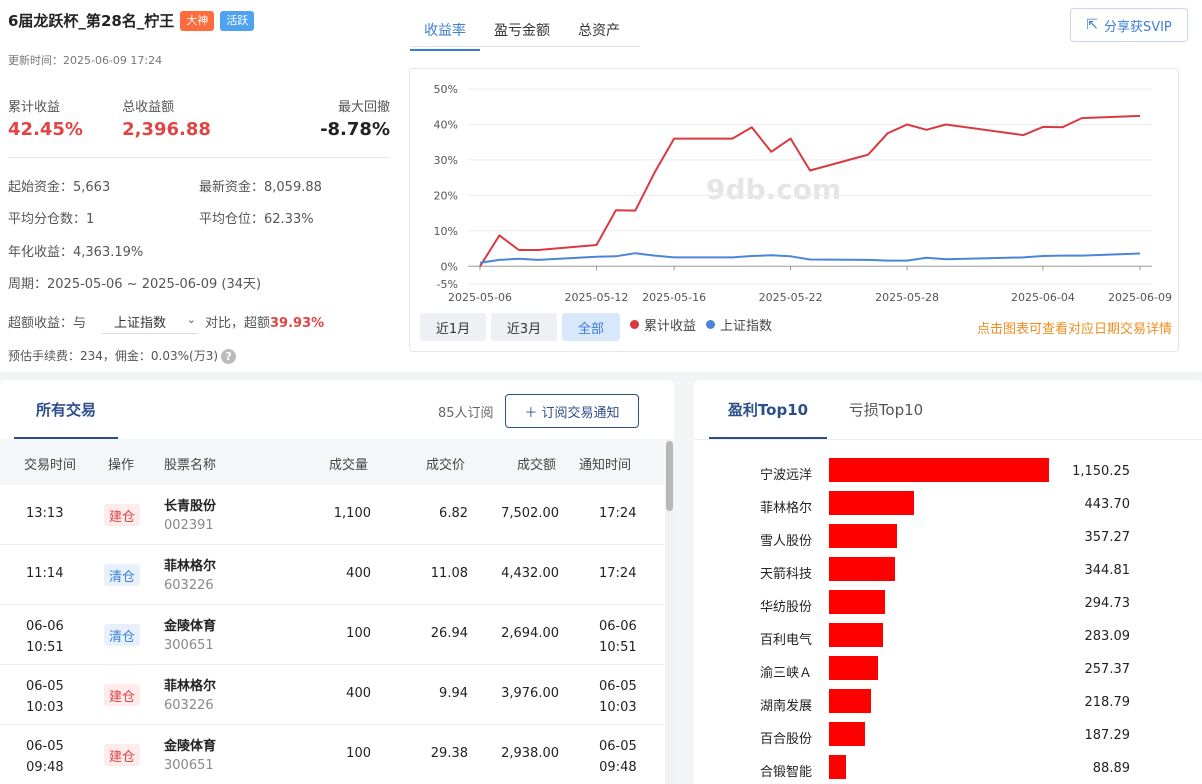 This screenshot has height=784, width=1202. Describe the element at coordinates (1107, 504) in the screenshot. I see `bar-value: 443.70` at that location.